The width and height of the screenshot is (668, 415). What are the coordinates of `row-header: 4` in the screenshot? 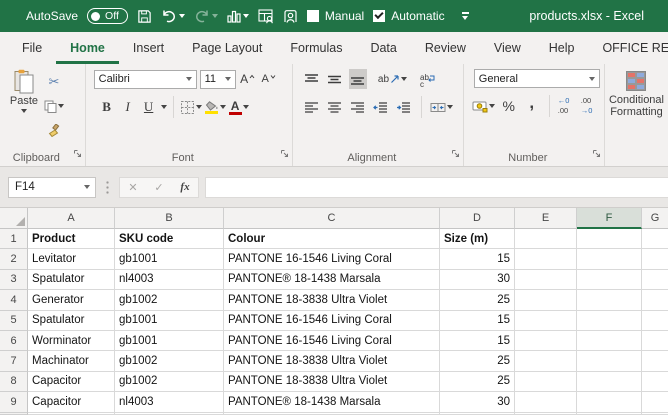 It's located at (14, 300).